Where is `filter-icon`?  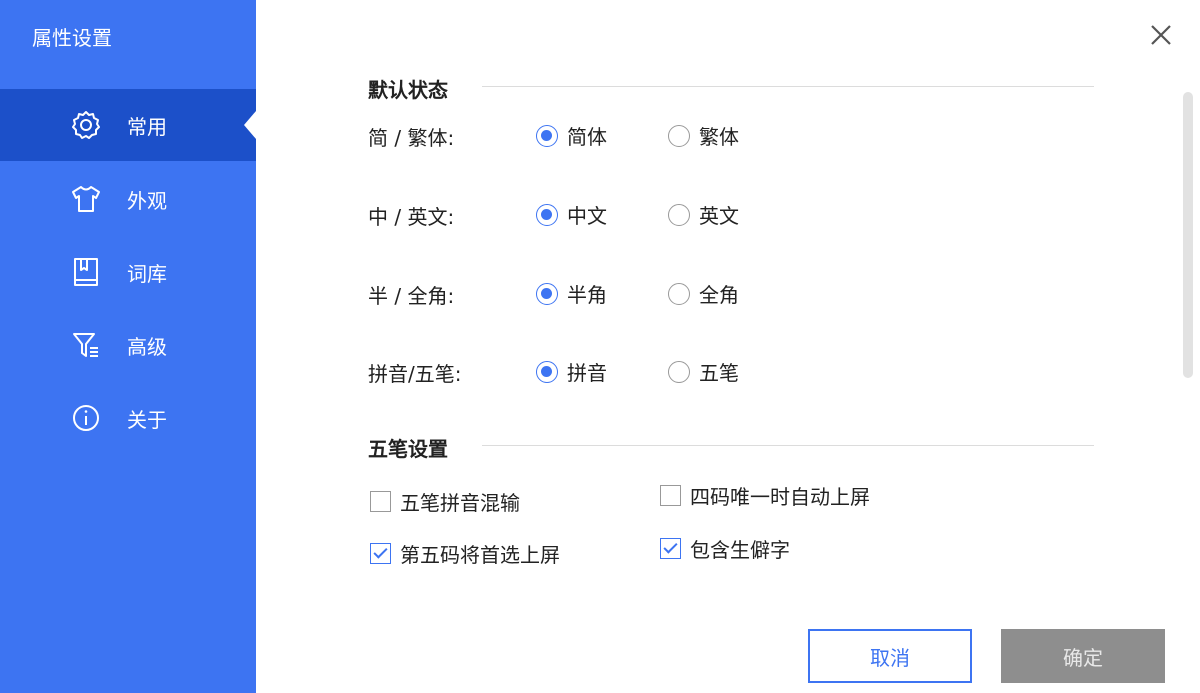 filter-icon is located at coordinates (86, 345).